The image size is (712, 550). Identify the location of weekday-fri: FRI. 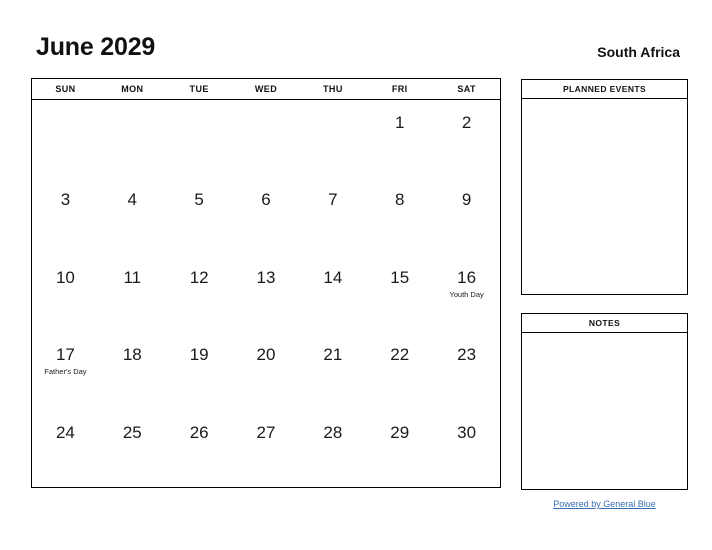
(399, 89).